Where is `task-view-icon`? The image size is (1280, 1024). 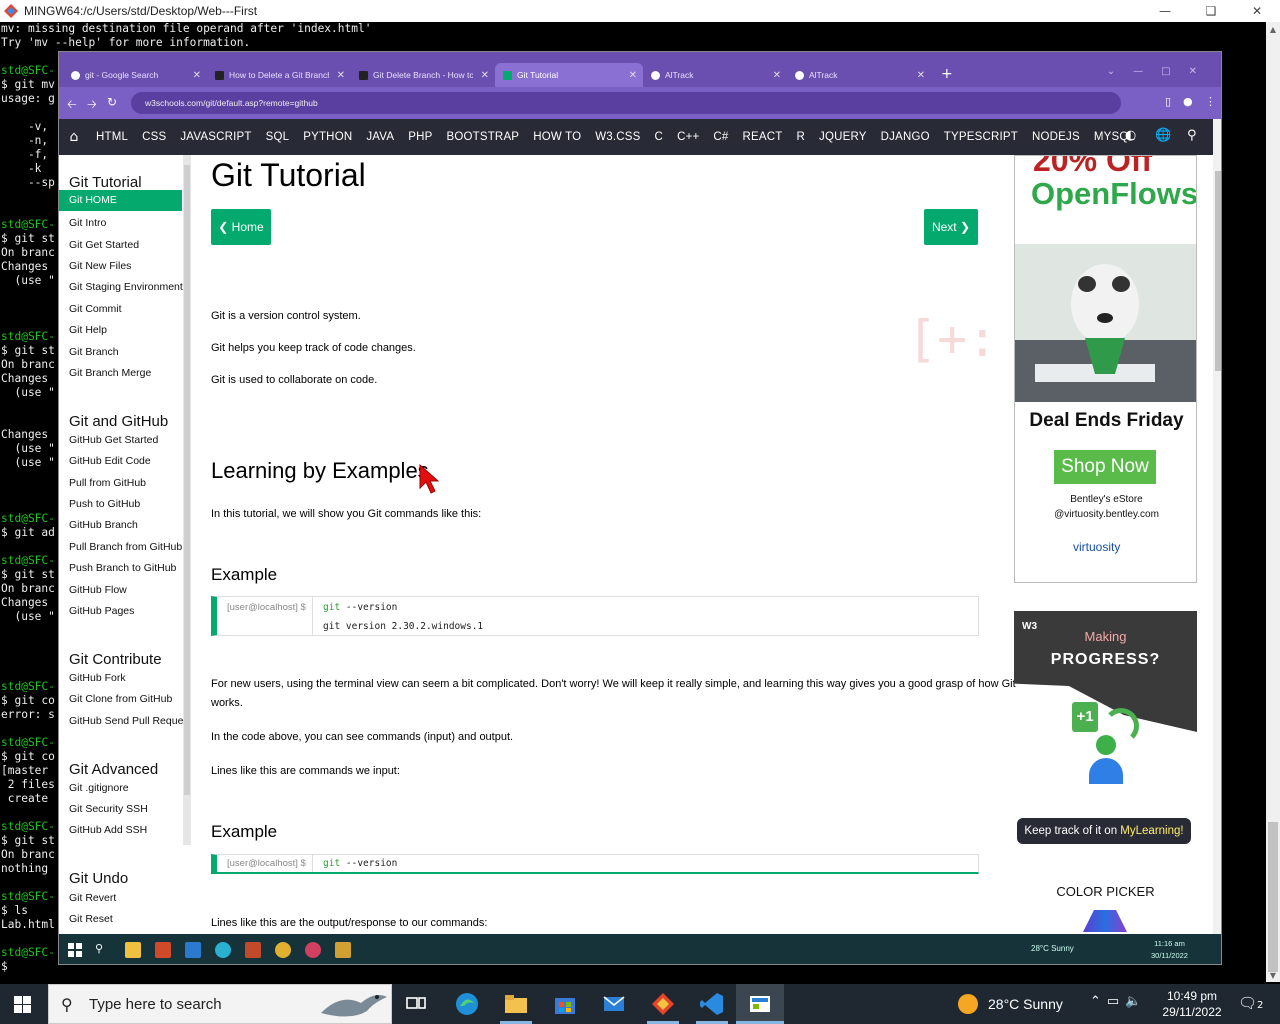
task-view-icon is located at coordinates (416, 1004).